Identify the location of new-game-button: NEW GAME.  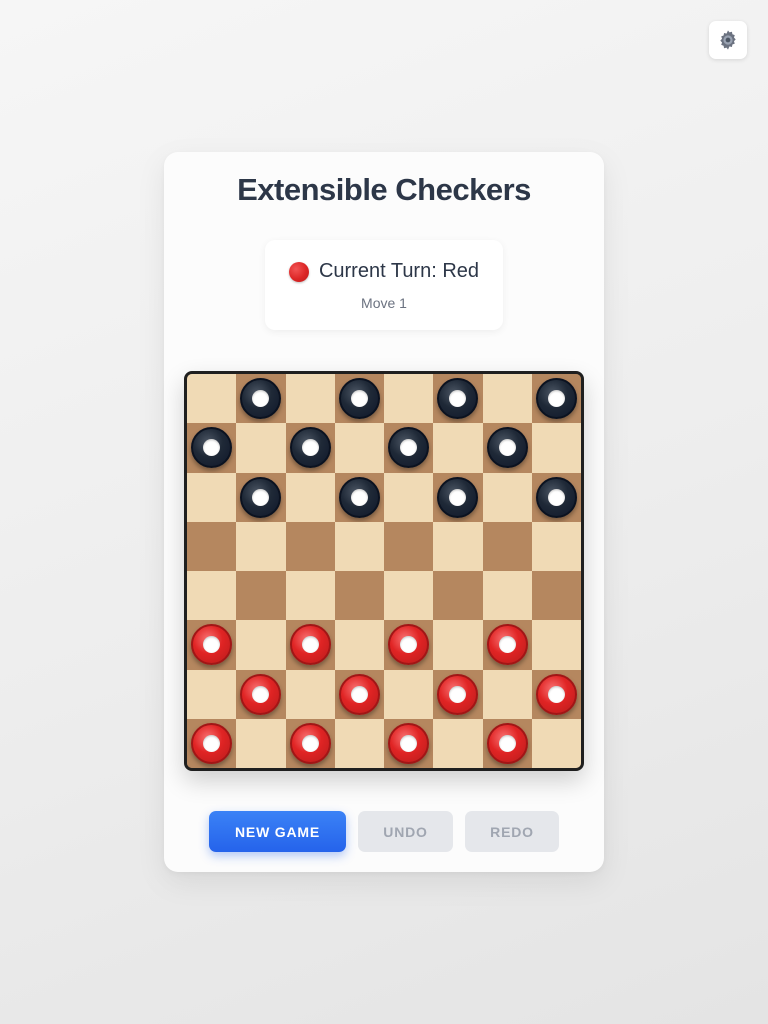
(277, 831).